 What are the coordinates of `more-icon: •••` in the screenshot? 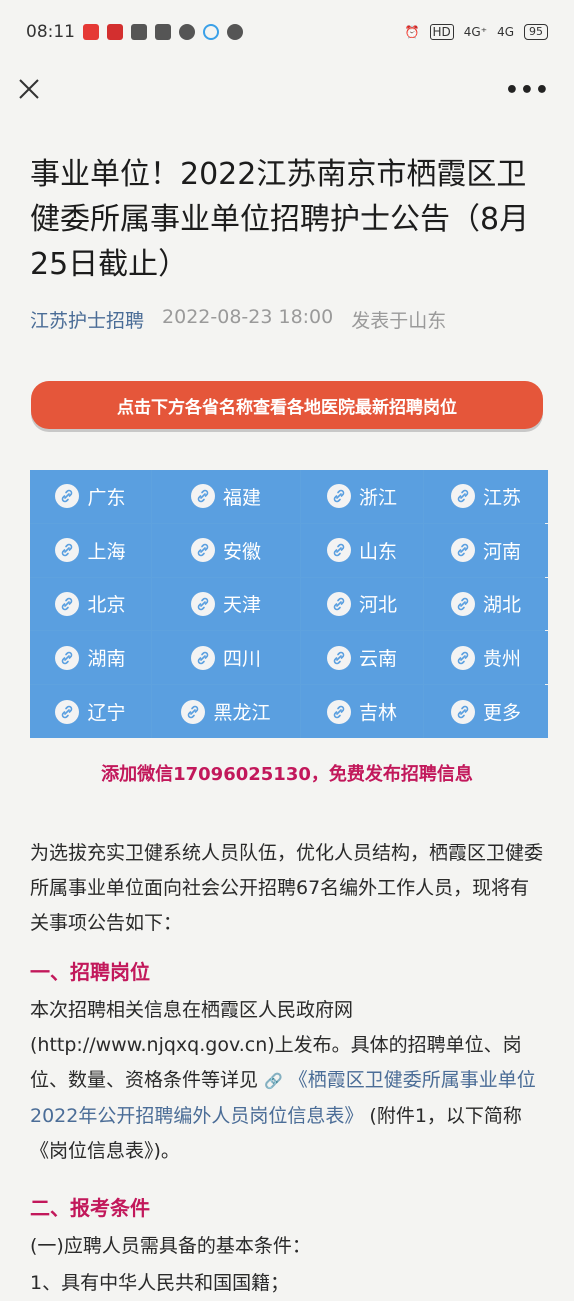 It's located at (527, 90).